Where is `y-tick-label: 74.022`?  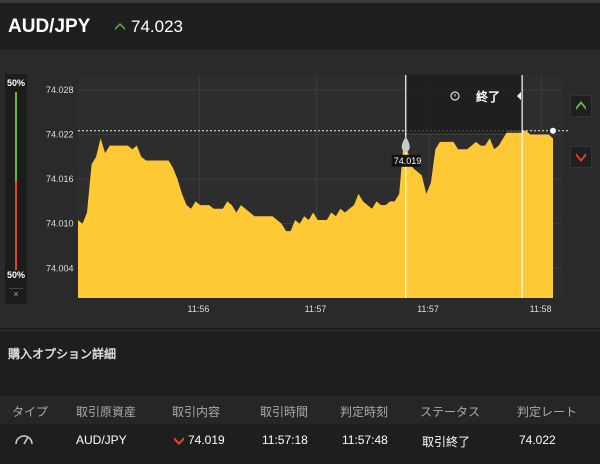
y-tick-label: 74.022 is located at coordinates (60, 134).